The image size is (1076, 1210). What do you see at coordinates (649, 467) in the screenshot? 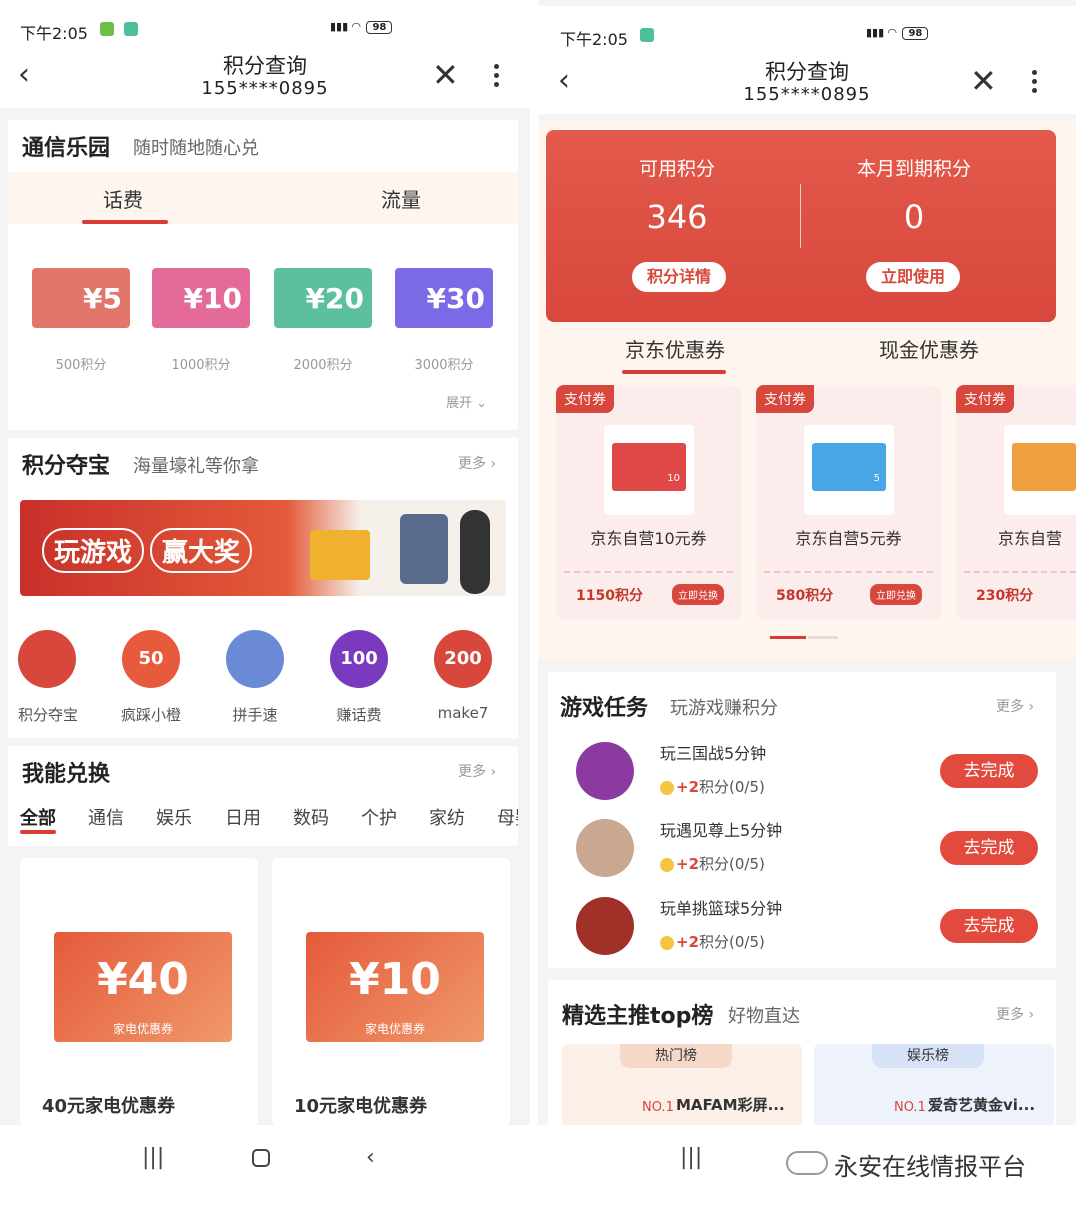
I see `coupon-value: 10` at bounding box center [649, 467].